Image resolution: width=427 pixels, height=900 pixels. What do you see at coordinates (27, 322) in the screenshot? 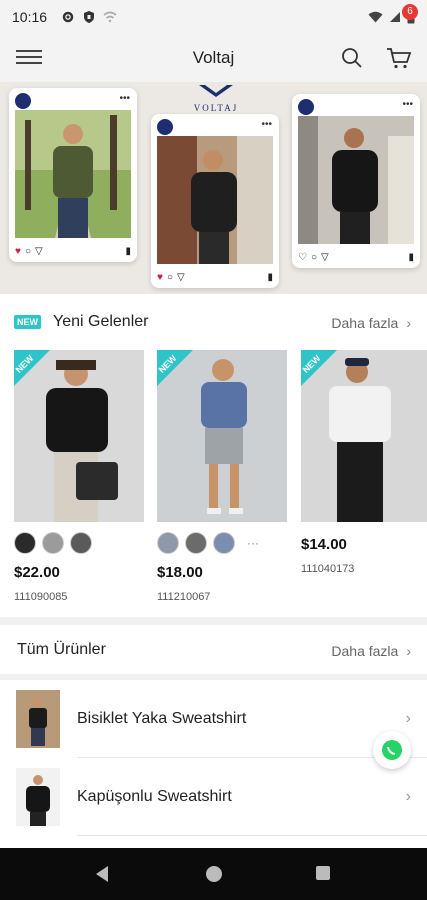
I see `new-tag: NEW` at bounding box center [27, 322].